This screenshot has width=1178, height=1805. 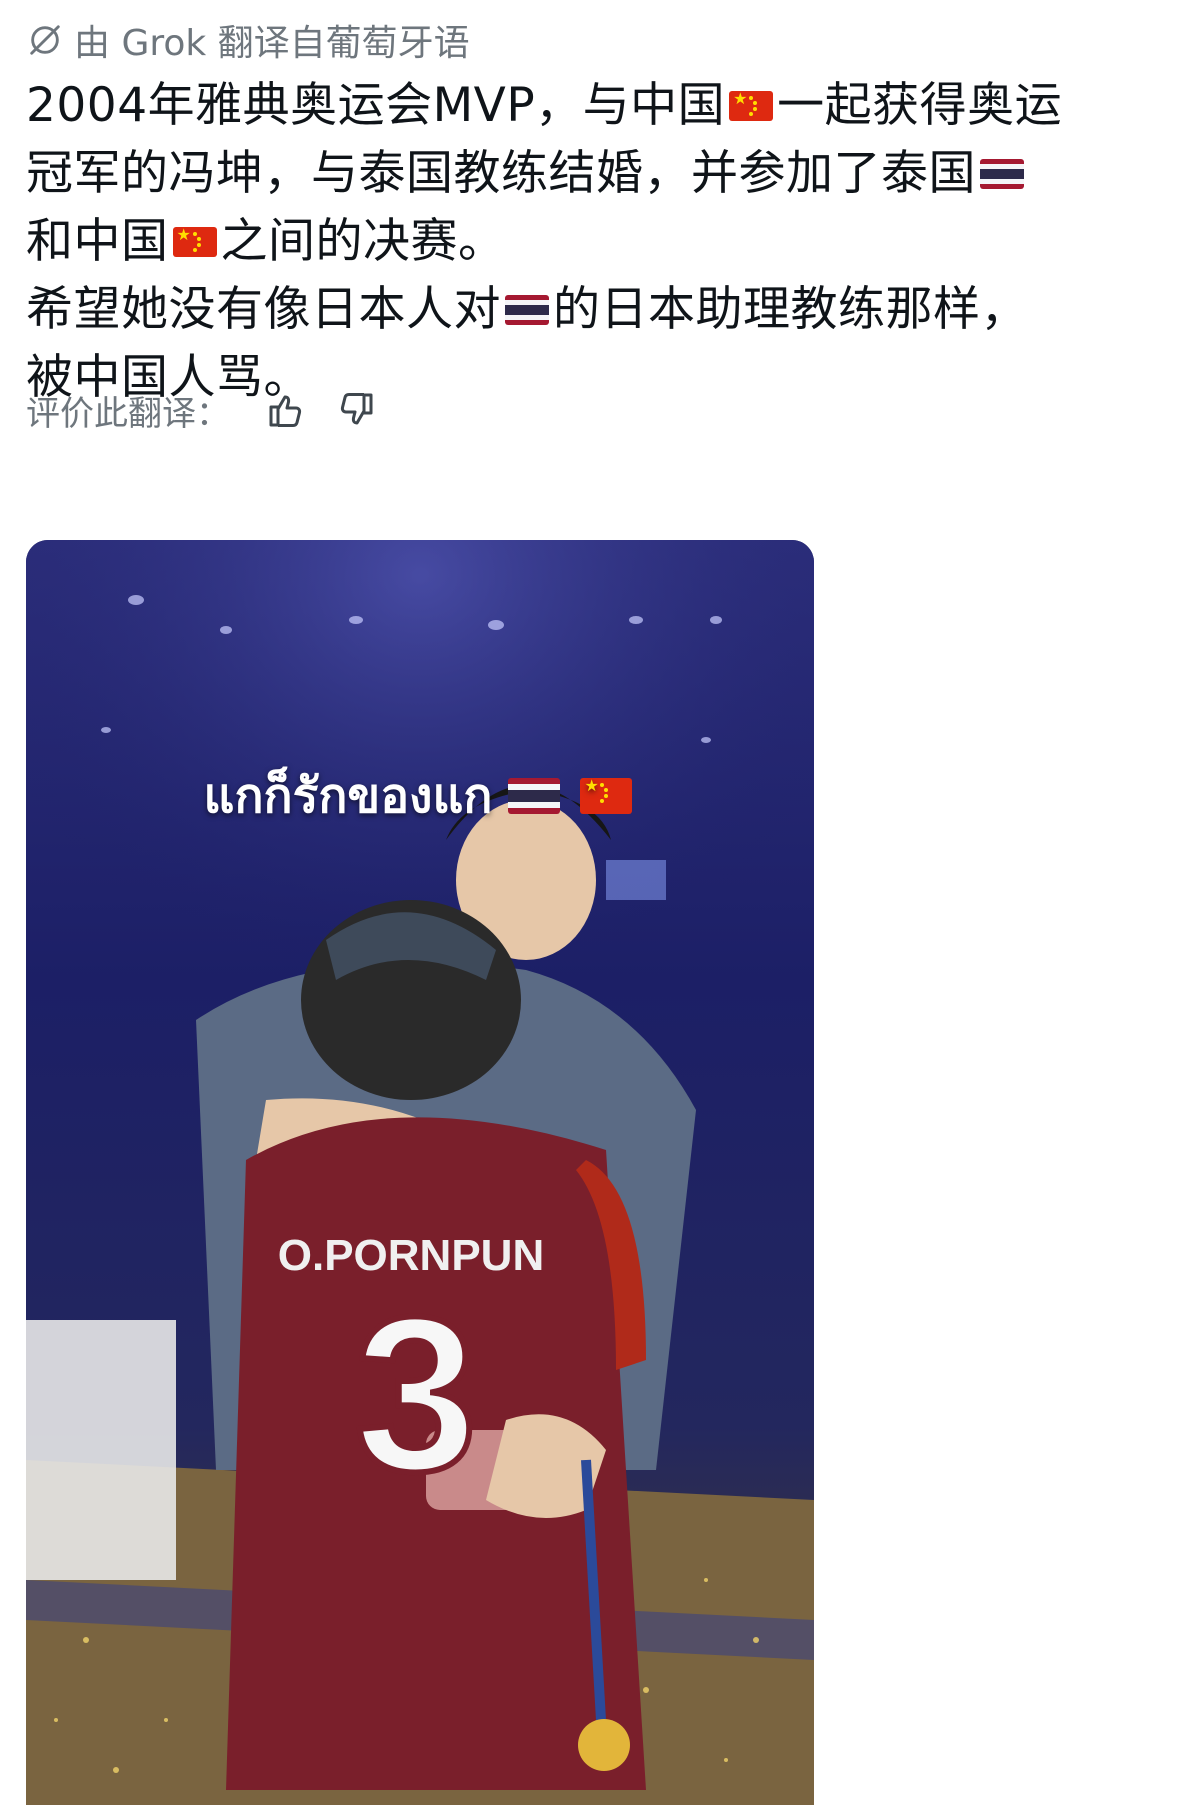 I want to click on thumbs-up-button, so click(x=286, y=410).